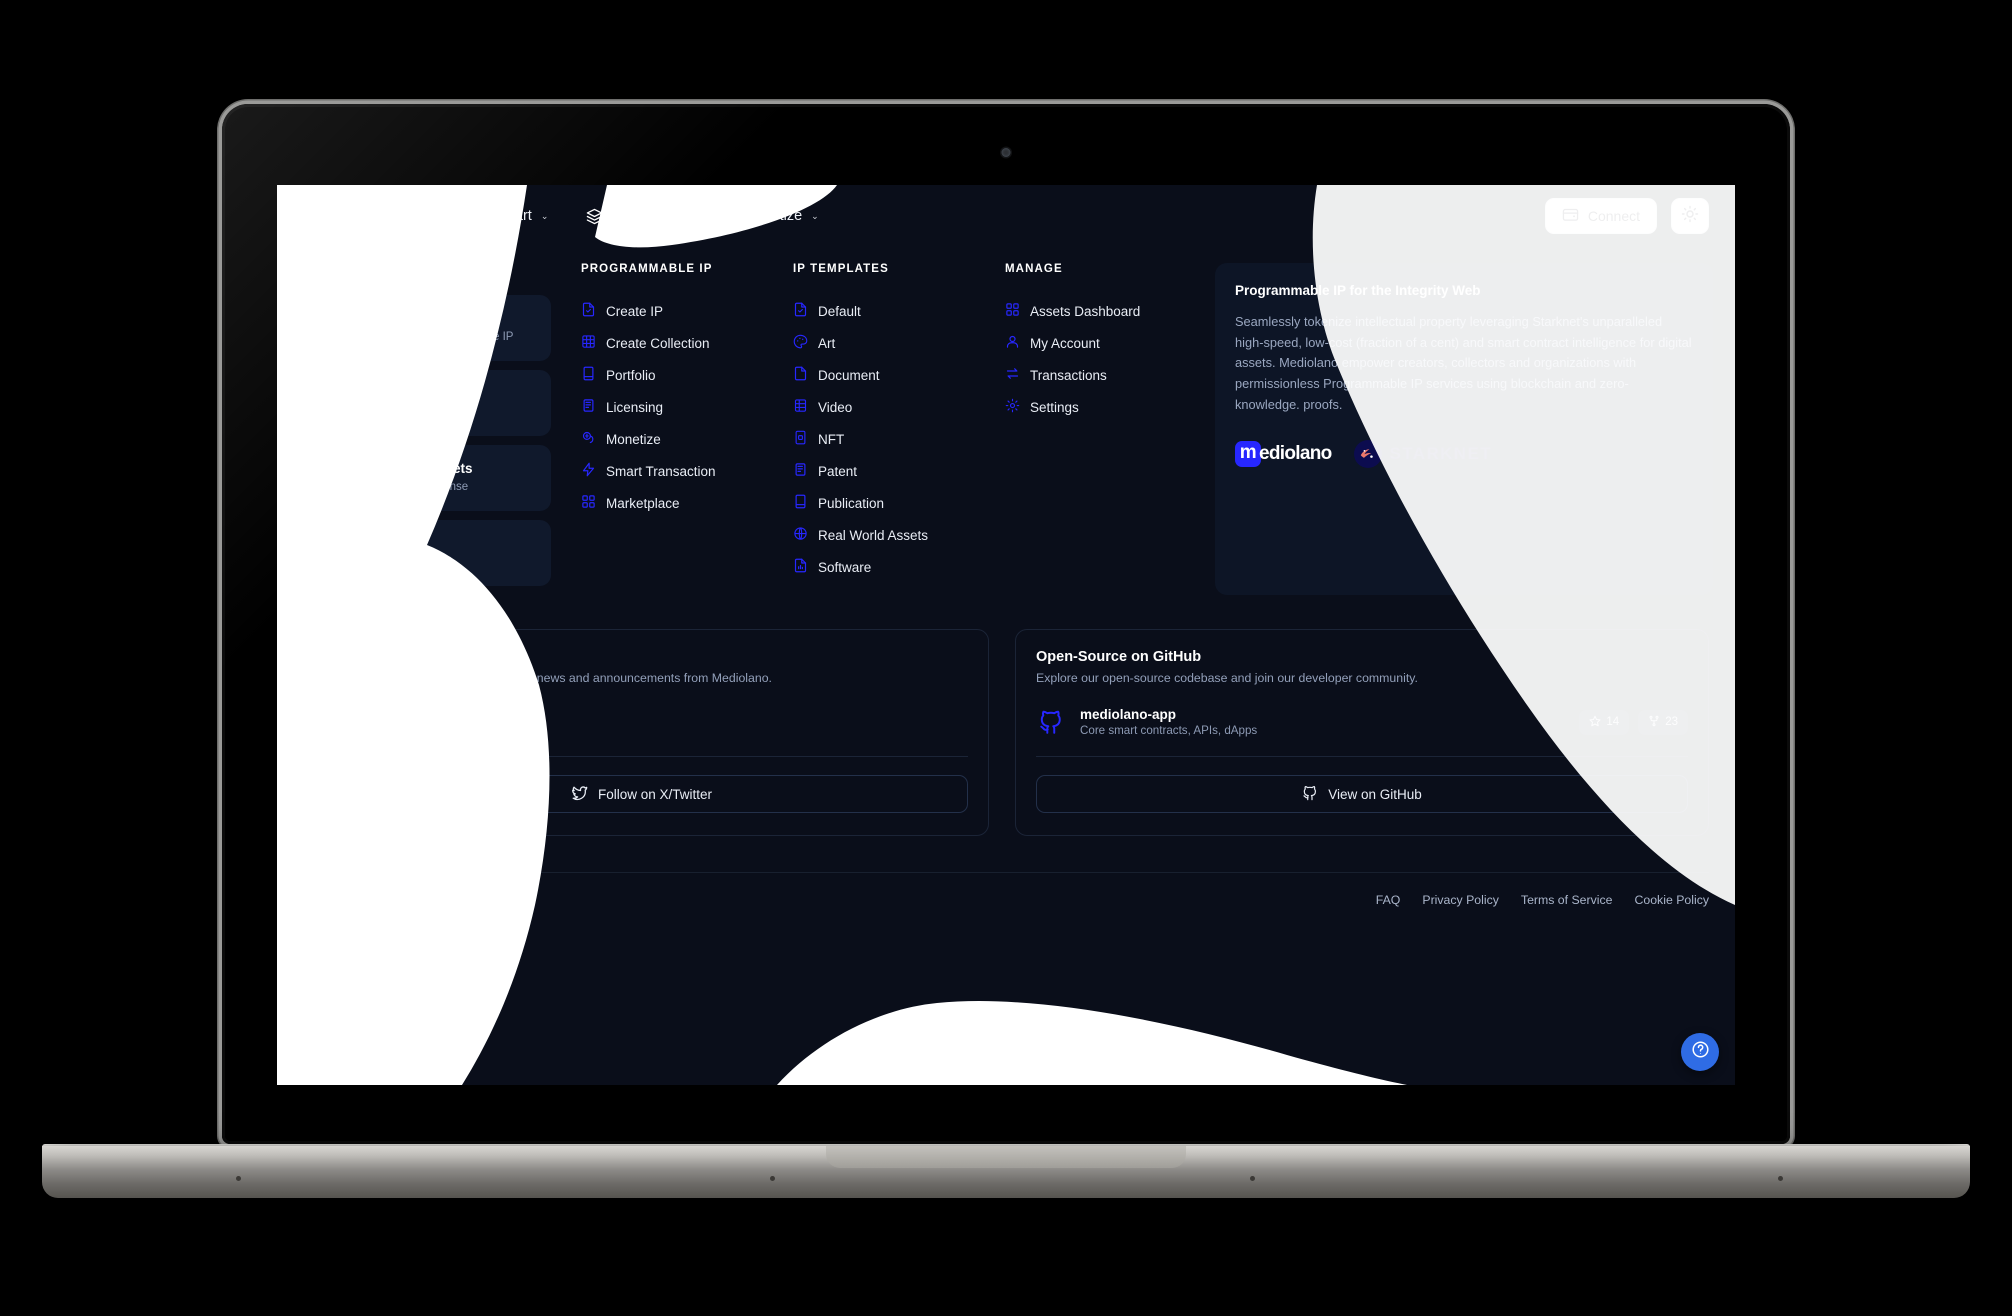 This screenshot has width=2012, height=1316. What do you see at coordinates (661, 471) in the screenshot?
I see `link-label: Smart Transaction` at bounding box center [661, 471].